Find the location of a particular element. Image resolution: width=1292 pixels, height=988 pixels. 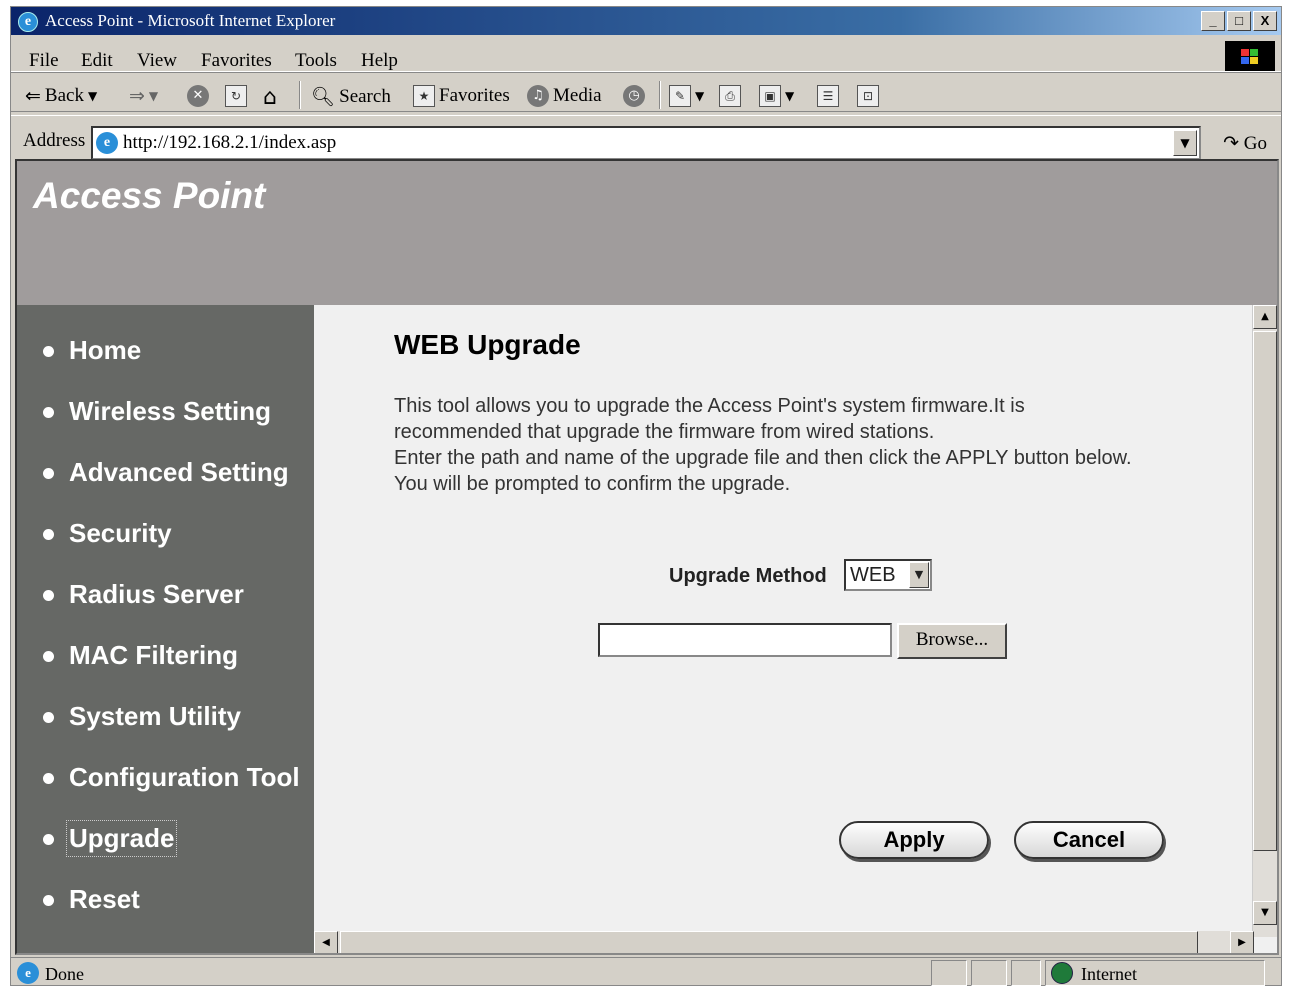

windows-logo-icon is located at coordinates (1250, 56).